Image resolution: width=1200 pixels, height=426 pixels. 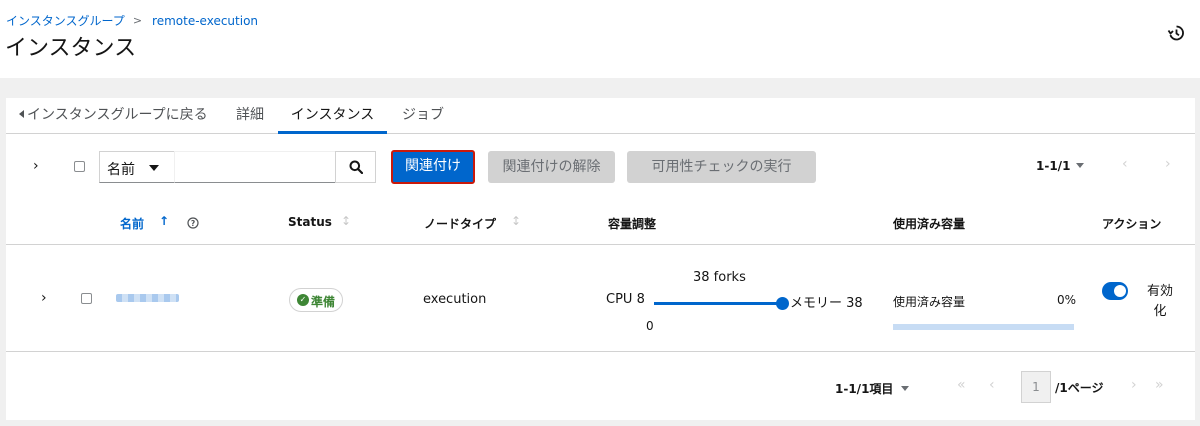 I want to click on associate-button: 関連付け, so click(x=433, y=167).